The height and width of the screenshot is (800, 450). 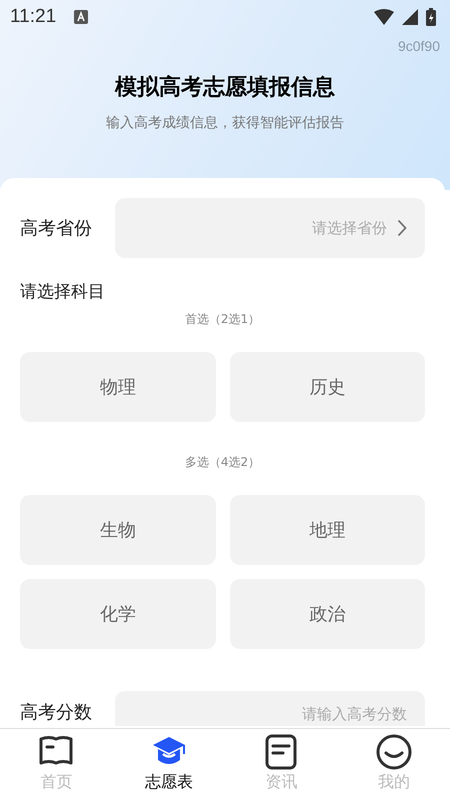 I want to click on signal-icon, so click(x=410, y=17).